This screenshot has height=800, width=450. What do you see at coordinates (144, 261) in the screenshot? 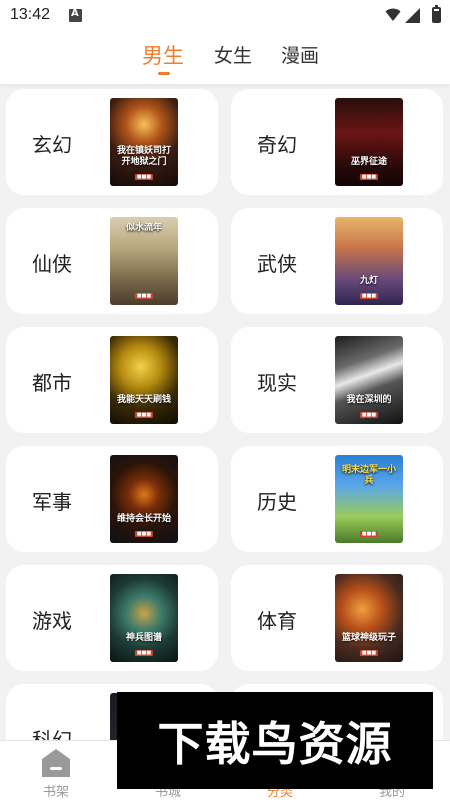
I see `book-cover: 似水流年 ■■■` at bounding box center [144, 261].